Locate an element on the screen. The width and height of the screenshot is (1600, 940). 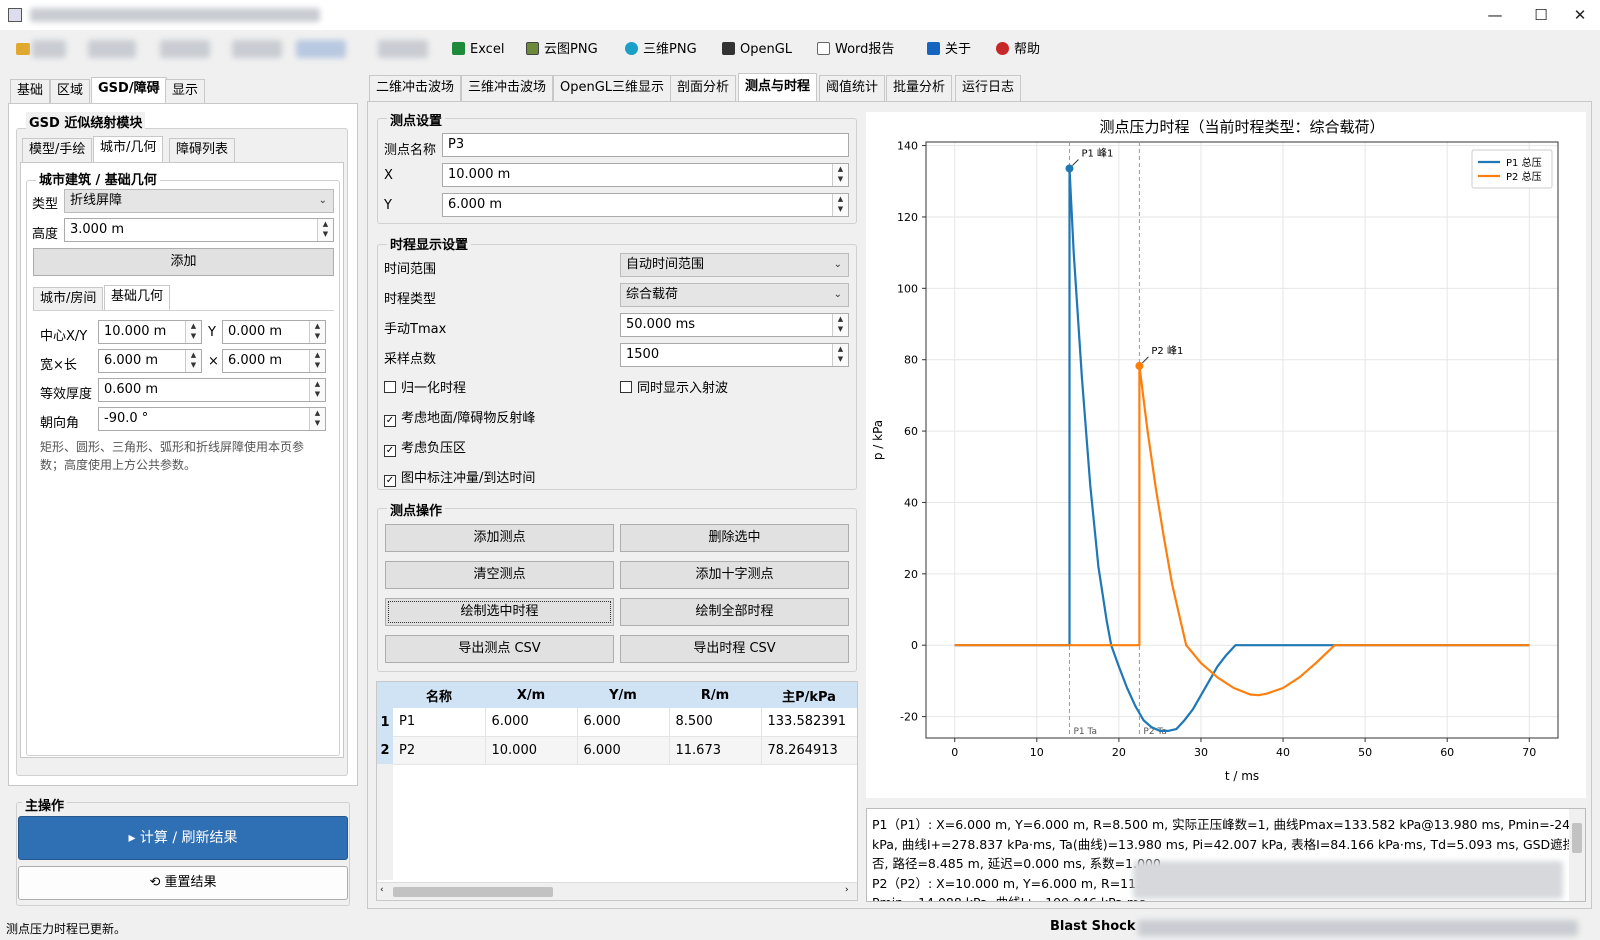
center-y-input: 0.000 m ▲ ▼ is located at coordinates (274, 332).